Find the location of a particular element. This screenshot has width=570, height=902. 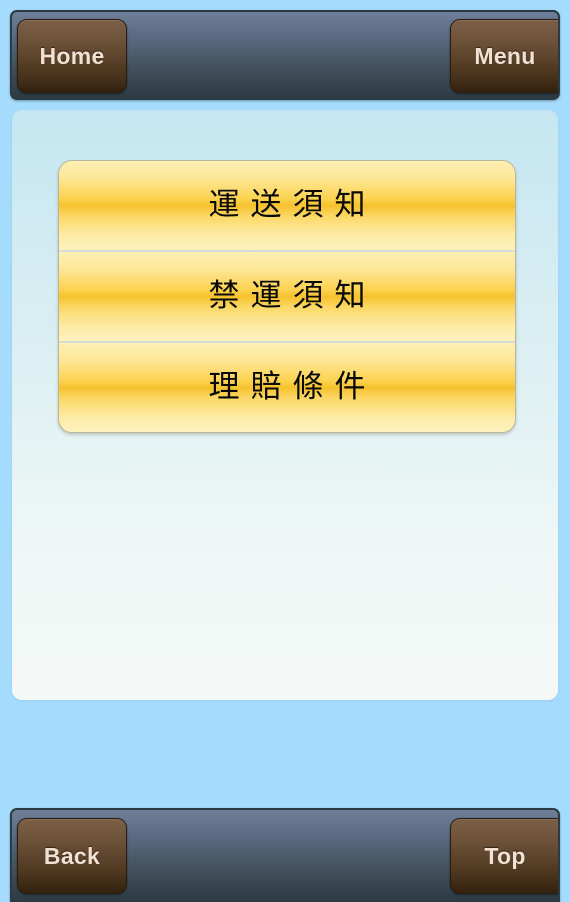

back-button-label: Back is located at coordinates (72, 855).